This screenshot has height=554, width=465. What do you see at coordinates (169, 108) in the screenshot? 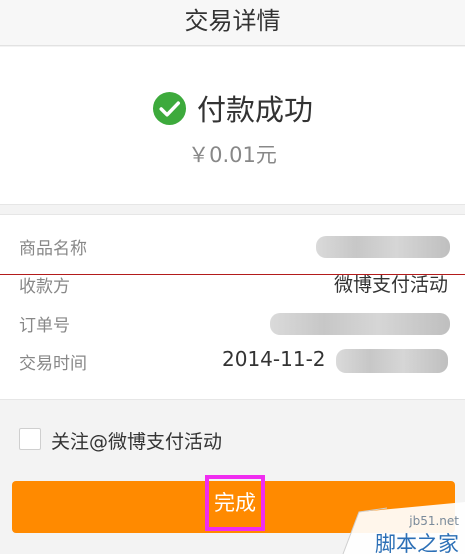
I see `check-circle-icon` at bounding box center [169, 108].